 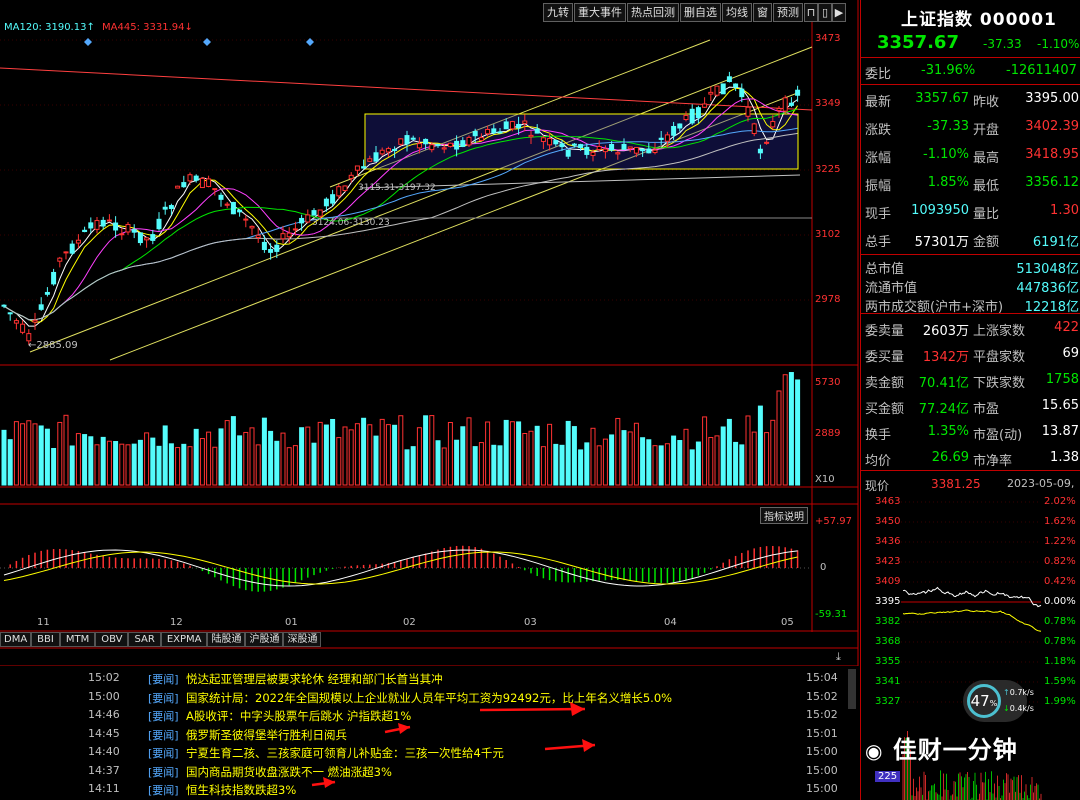 I want to click on hotspot-backtest-button: 热点回测, so click(x=653, y=12).